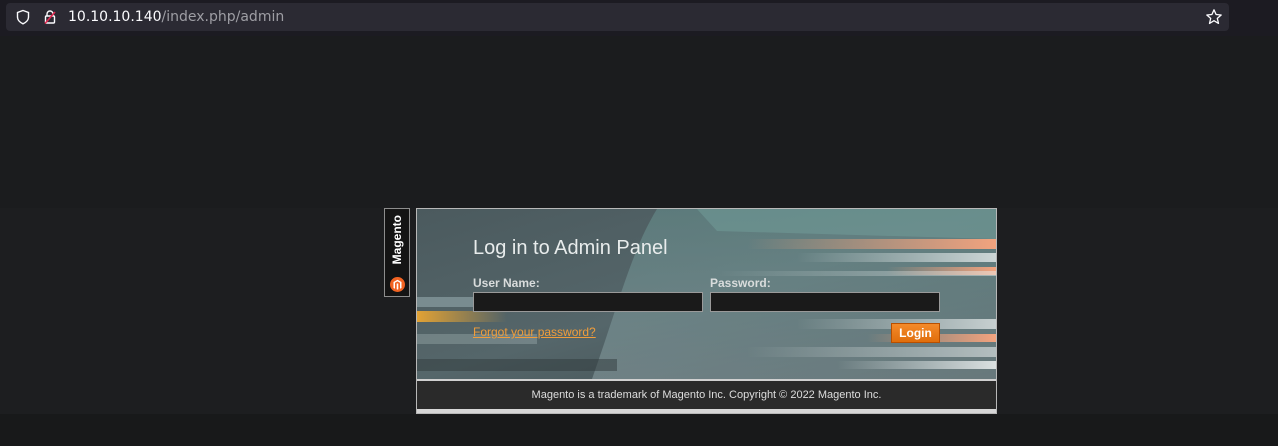  Describe the element at coordinates (115, 17) in the screenshot. I see `url-host: 10.10.10.140` at that location.